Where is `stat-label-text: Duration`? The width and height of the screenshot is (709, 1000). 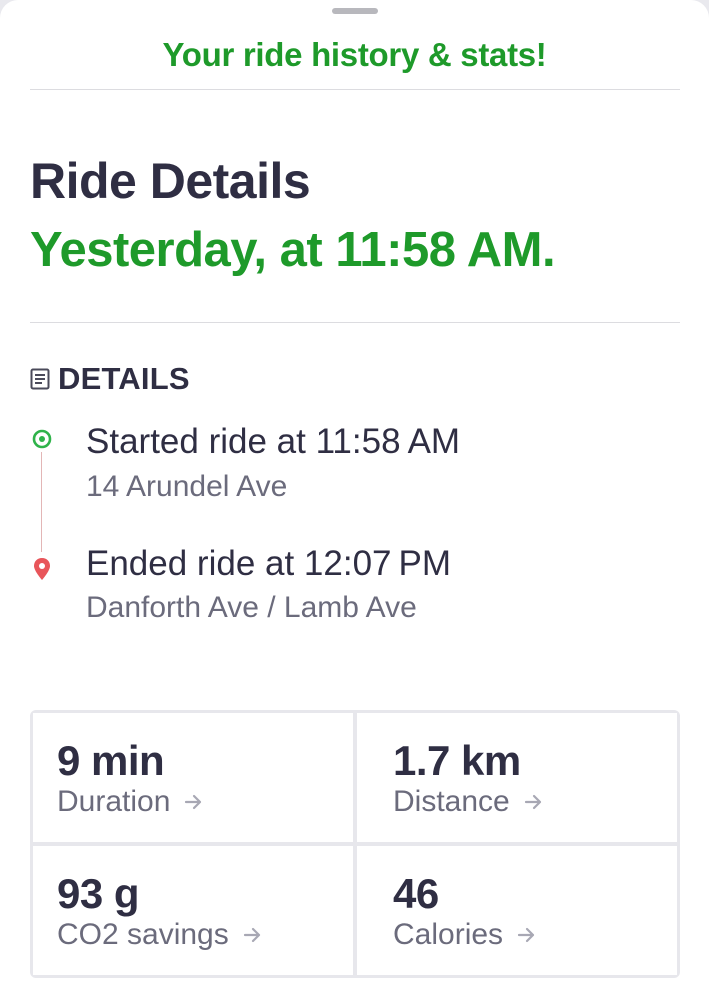 stat-label-text: Duration is located at coordinates (114, 801).